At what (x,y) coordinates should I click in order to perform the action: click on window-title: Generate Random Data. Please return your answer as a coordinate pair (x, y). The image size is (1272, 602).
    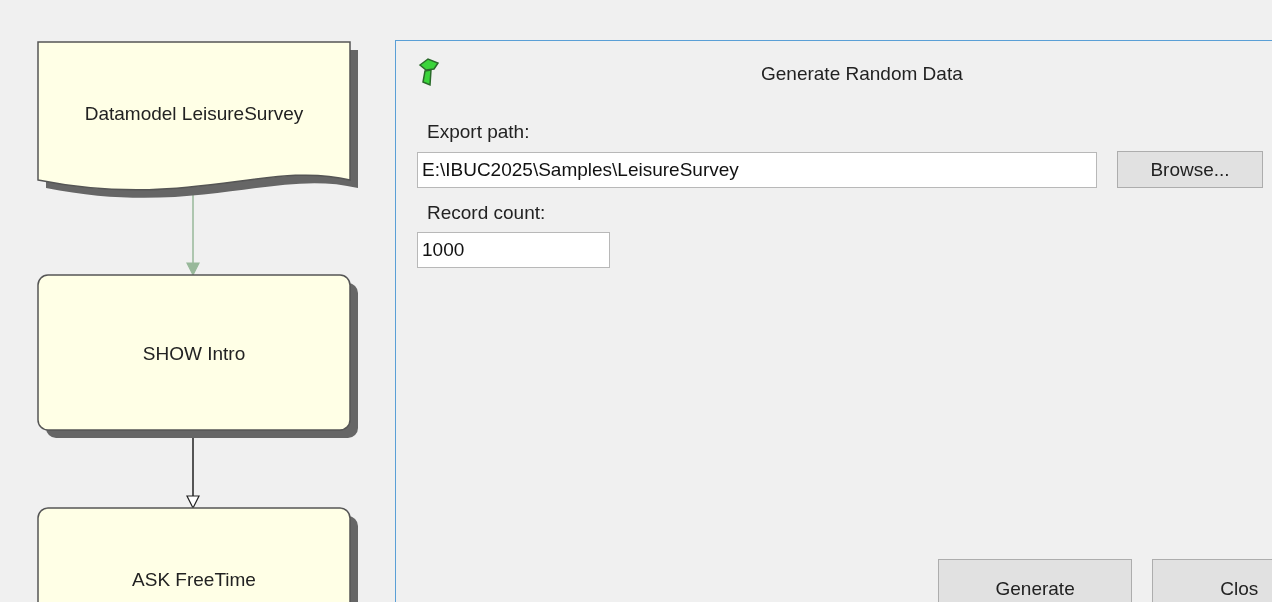
    Looking at the image, I should click on (862, 74).